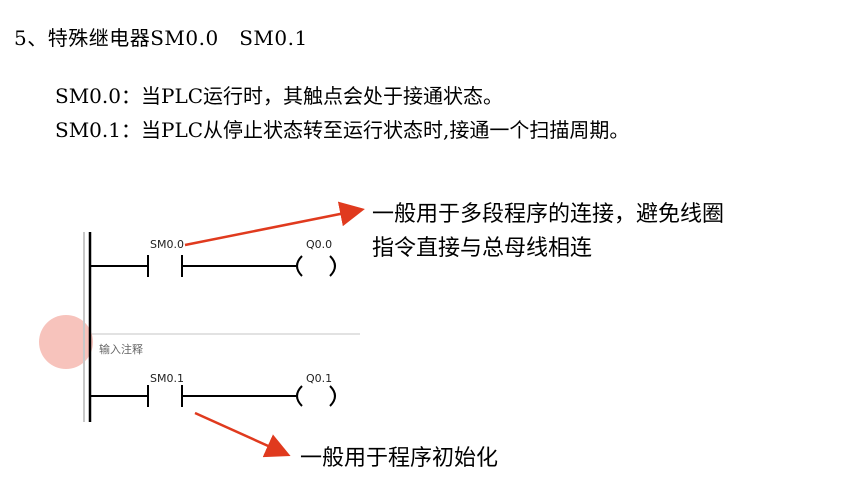  What do you see at coordinates (299, 396) in the screenshot?
I see `coil-q01` at bounding box center [299, 396].